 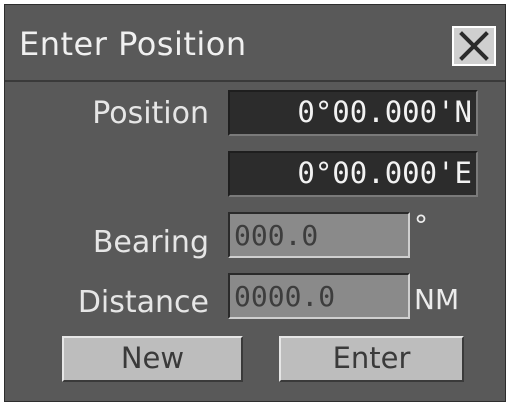 What do you see at coordinates (152, 359) in the screenshot?
I see `new-button: New` at bounding box center [152, 359].